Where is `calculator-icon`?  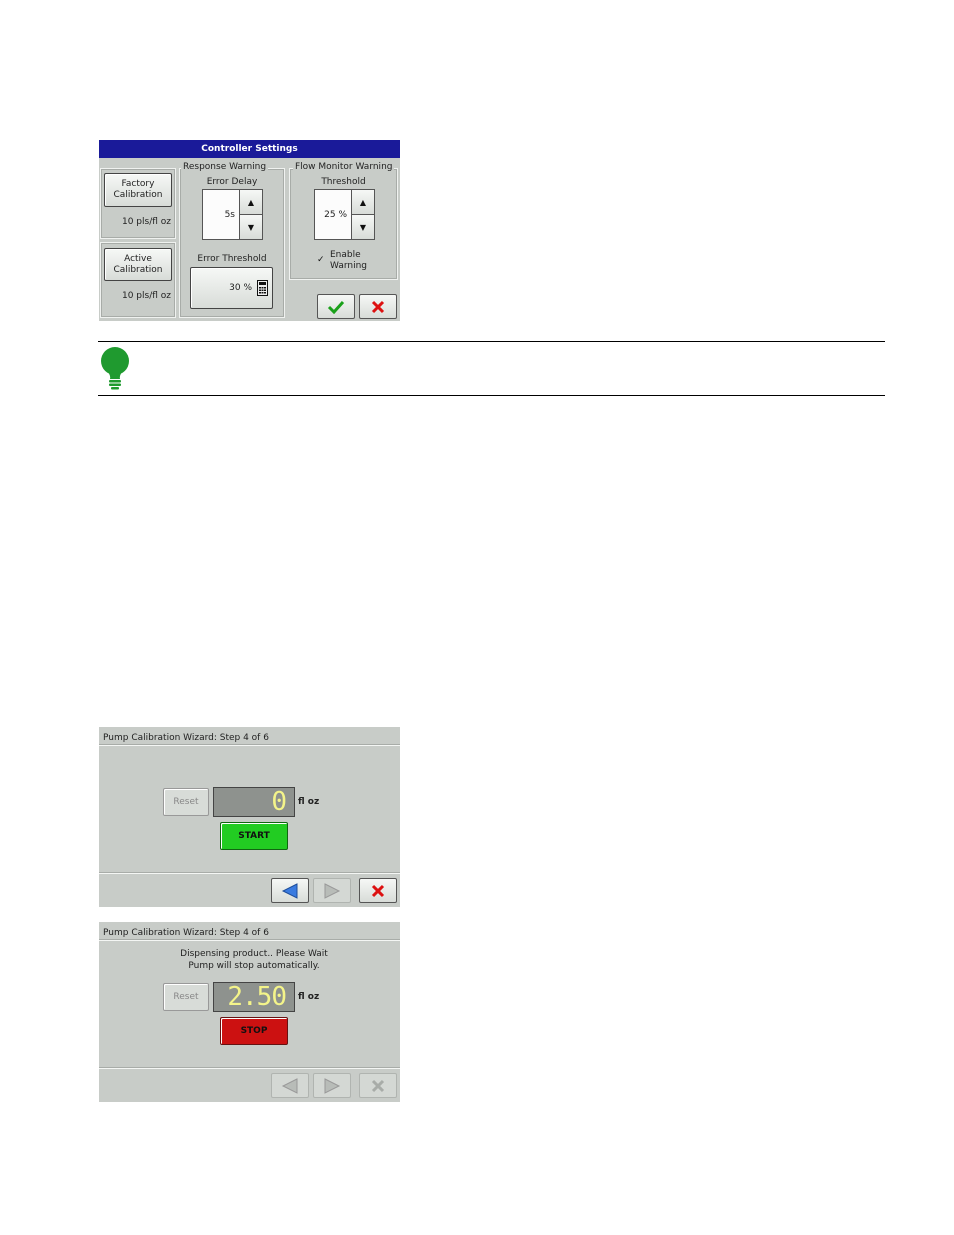
calculator-icon is located at coordinates (262, 288).